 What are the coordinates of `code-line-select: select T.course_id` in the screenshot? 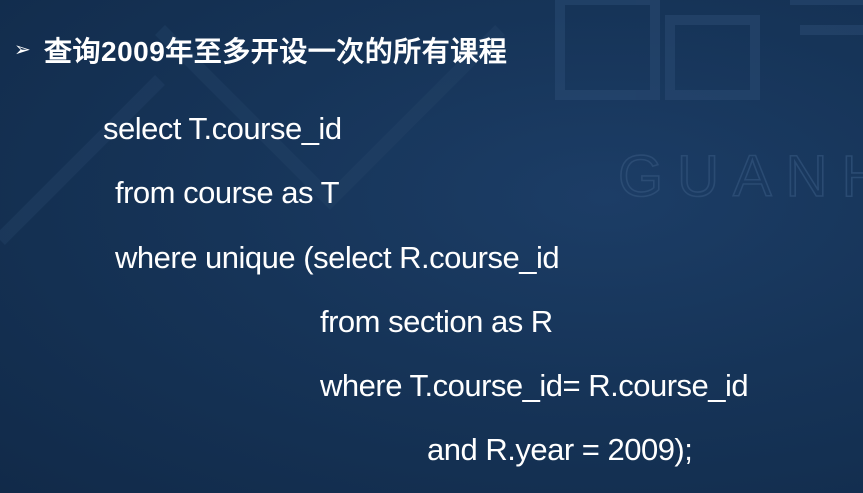 It's located at (222, 128).